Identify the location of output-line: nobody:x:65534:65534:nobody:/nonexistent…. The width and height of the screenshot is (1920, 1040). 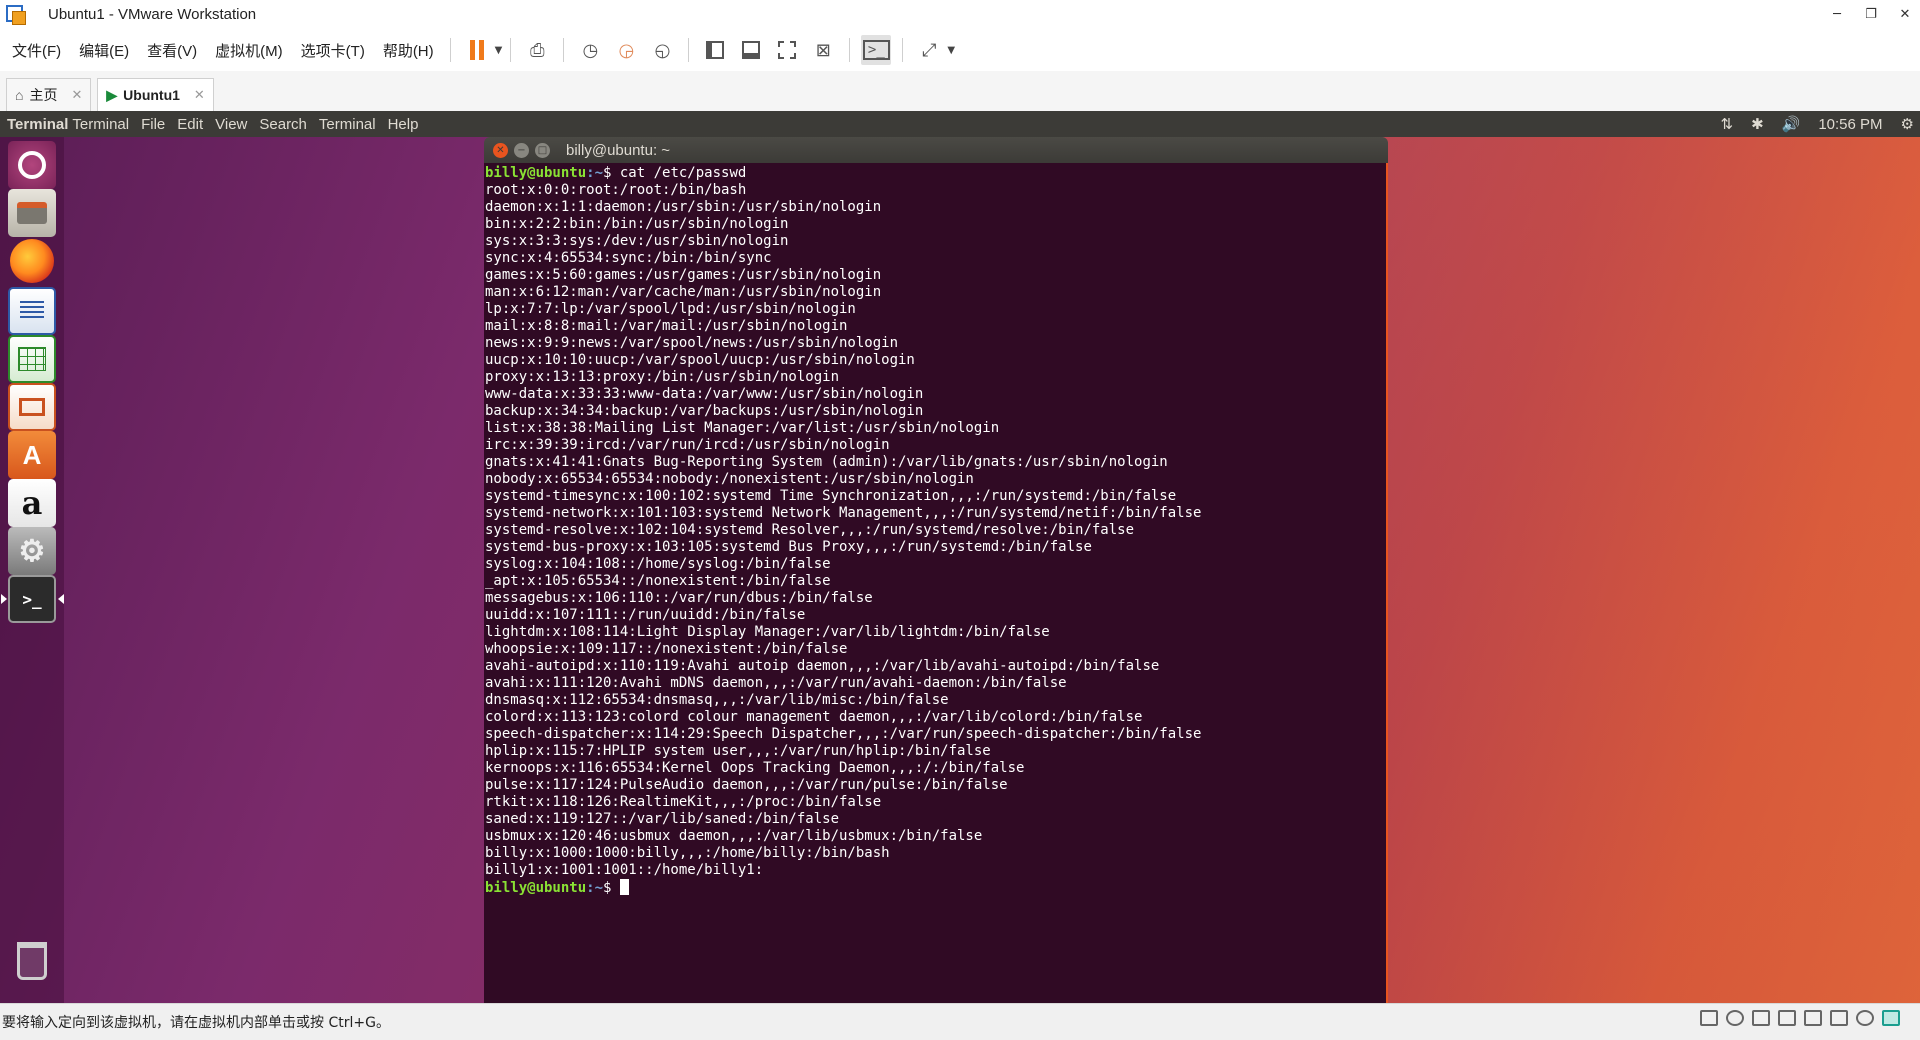
(729, 479).